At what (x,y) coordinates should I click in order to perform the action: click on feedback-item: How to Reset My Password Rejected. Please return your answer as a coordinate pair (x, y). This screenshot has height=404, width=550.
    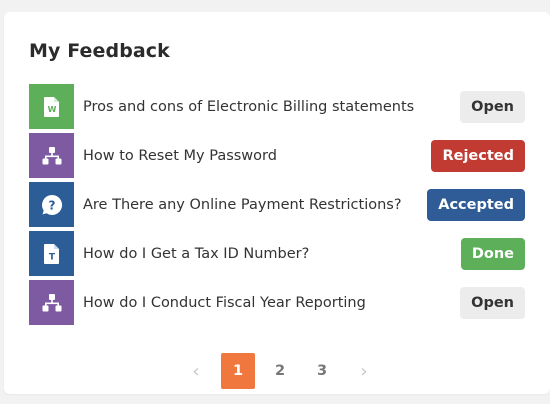
    Looking at the image, I should click on (277, 155).